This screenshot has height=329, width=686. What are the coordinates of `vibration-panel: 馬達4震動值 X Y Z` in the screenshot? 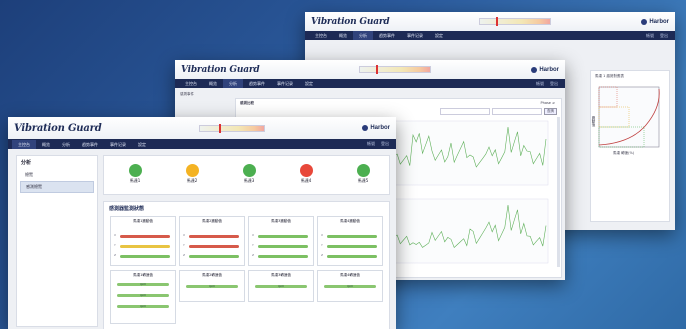 It's located at (350, 241).